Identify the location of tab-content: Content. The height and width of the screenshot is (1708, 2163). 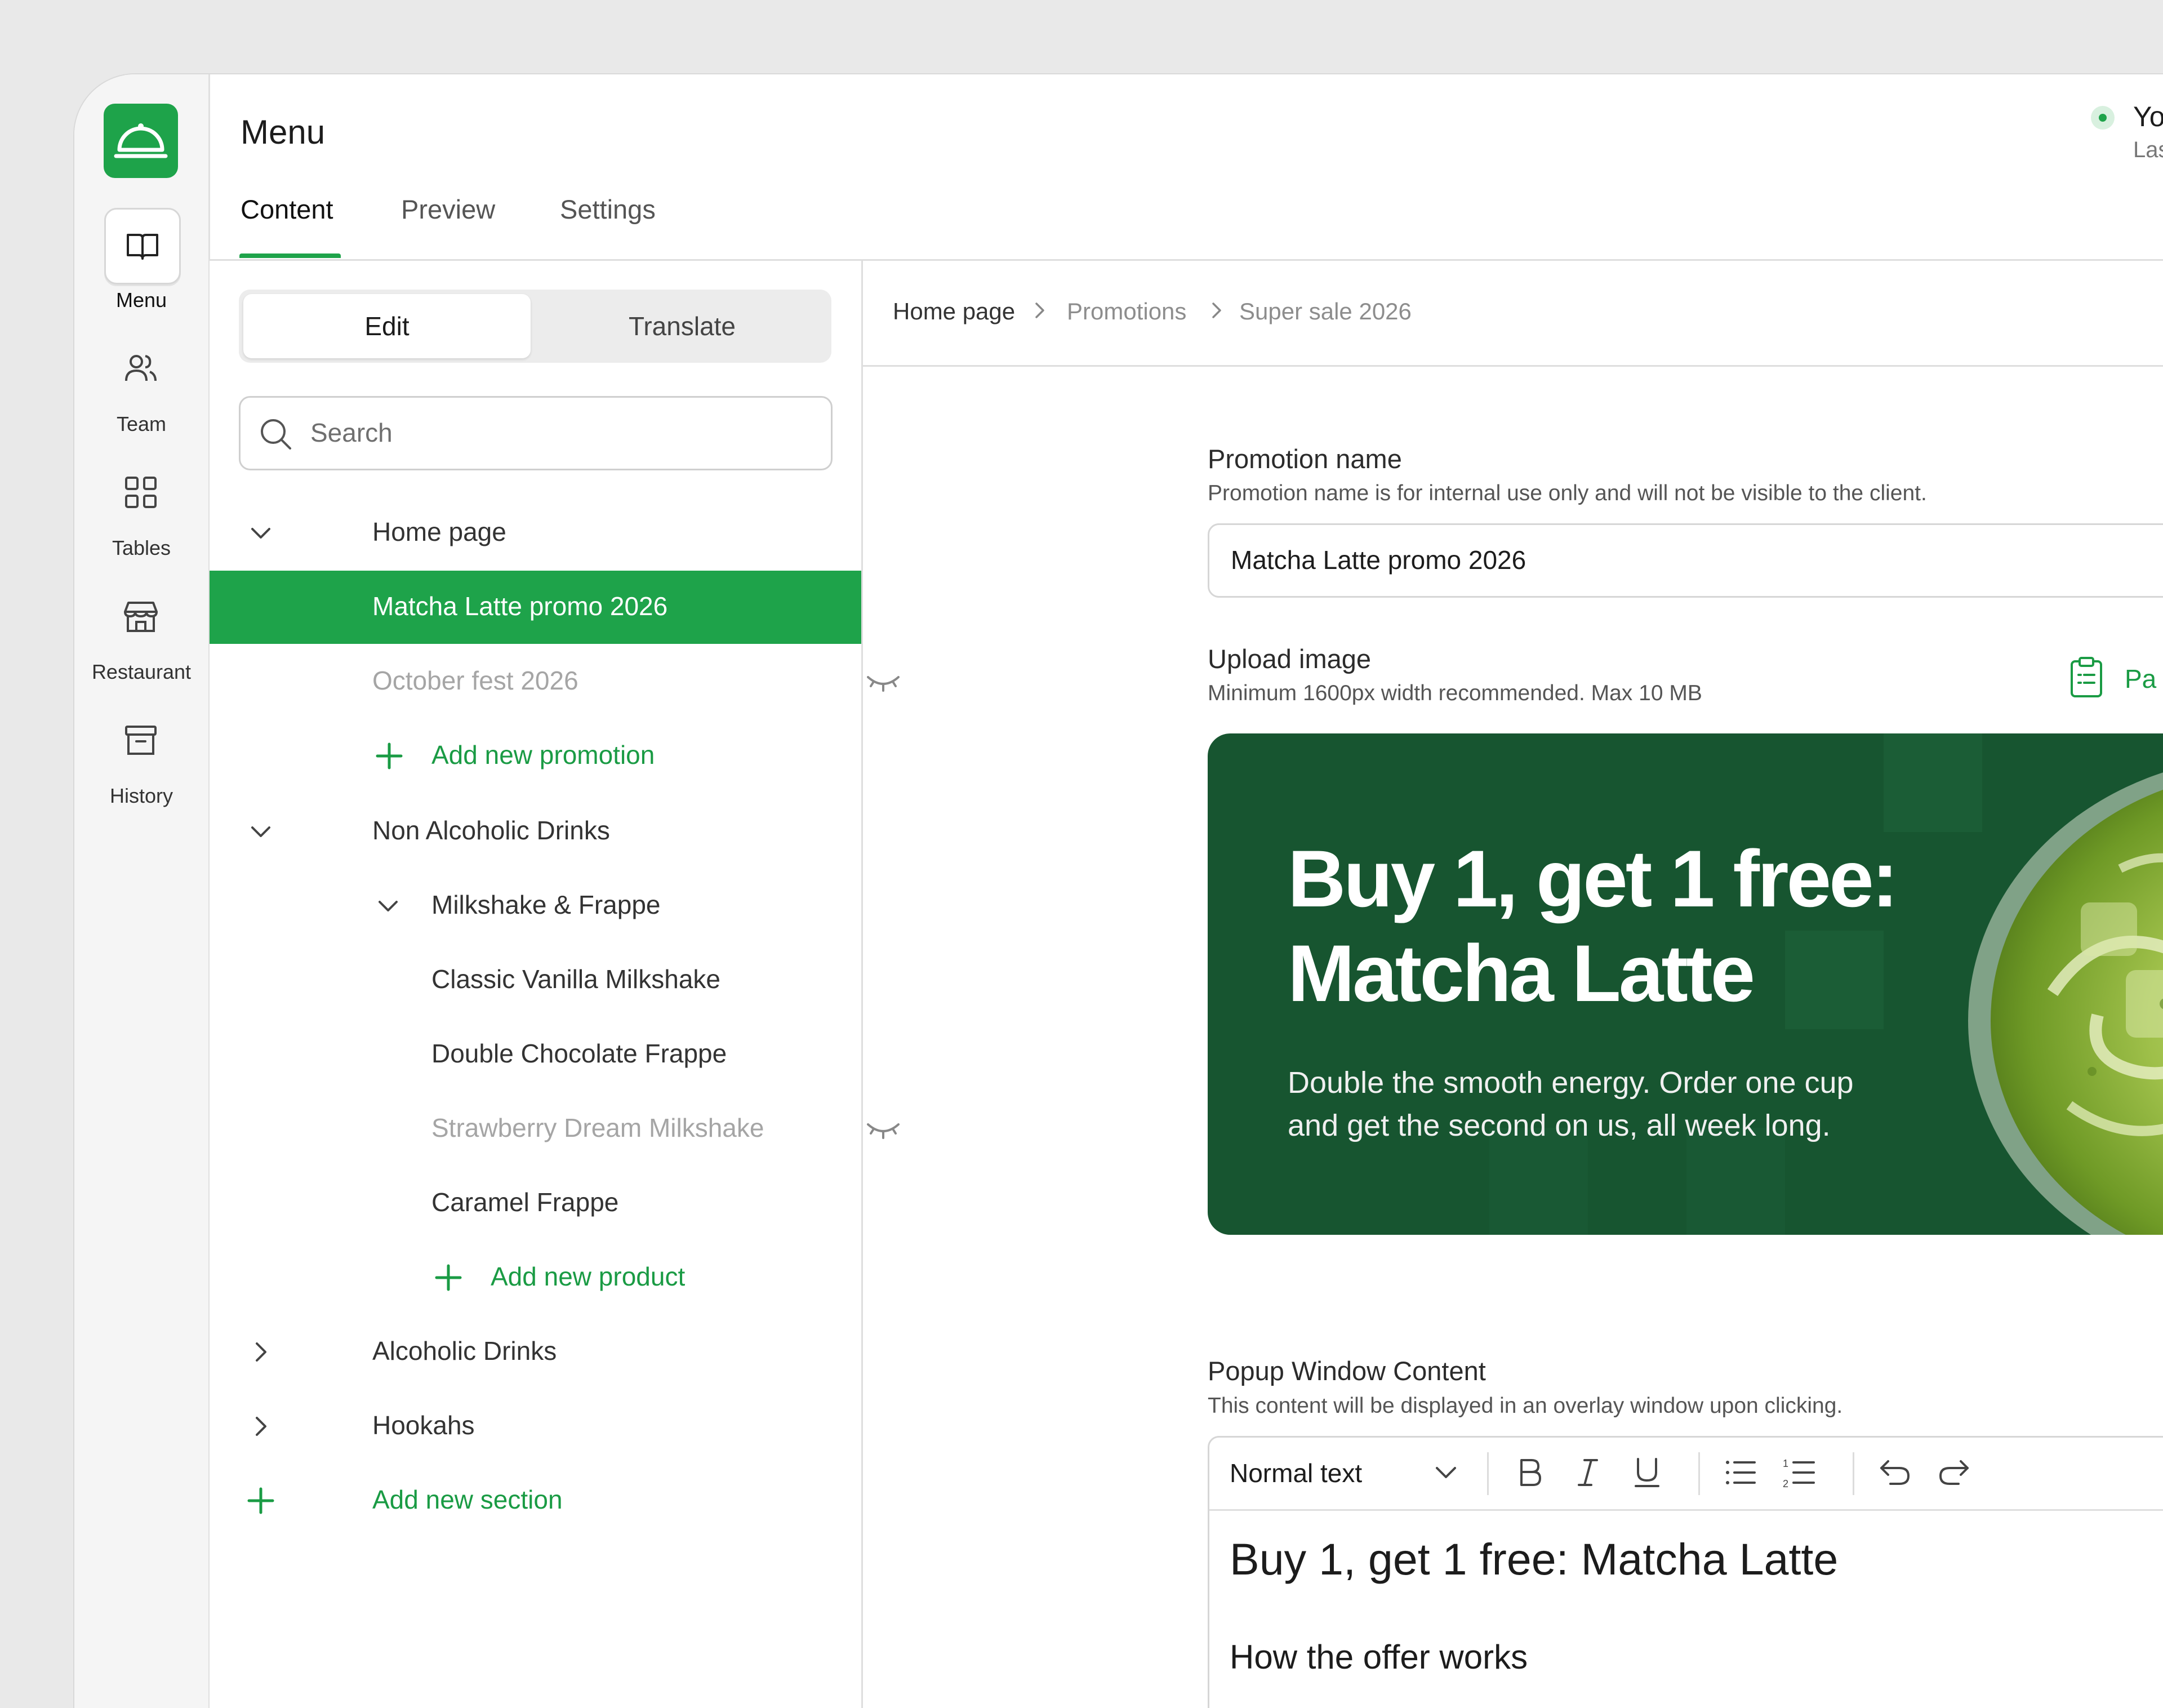
(287, 209).